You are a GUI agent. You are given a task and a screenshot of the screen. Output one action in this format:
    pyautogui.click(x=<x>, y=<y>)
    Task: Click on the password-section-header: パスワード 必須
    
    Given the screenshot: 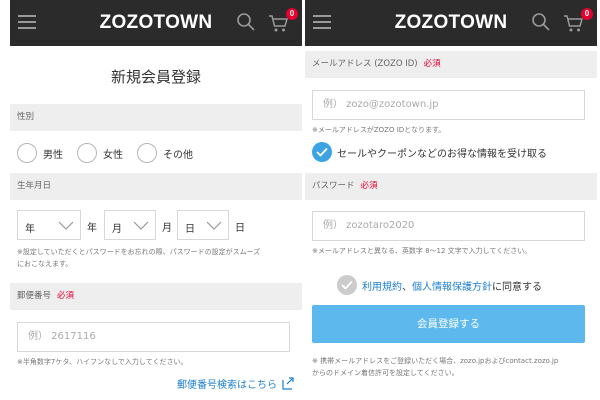 What is the action you would take?
    pyautogui.click(x=451, y=186)
    